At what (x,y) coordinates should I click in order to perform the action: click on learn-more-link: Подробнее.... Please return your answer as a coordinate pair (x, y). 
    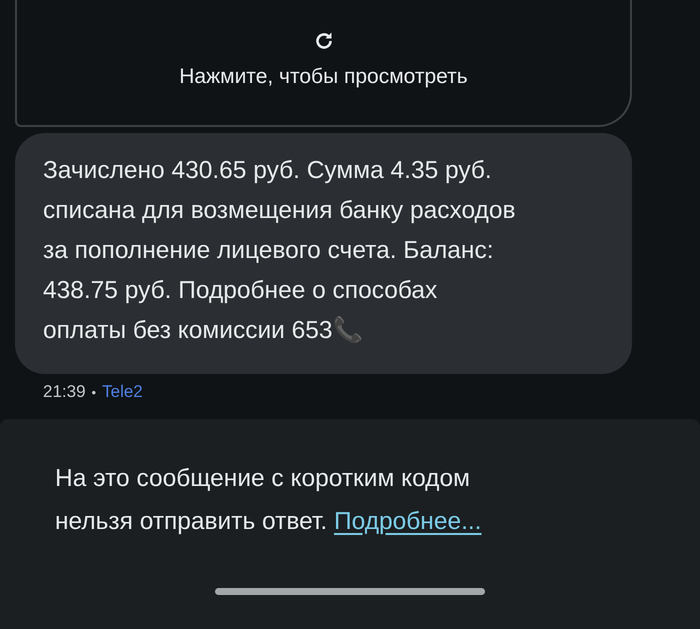
    Looking at the image, I should click on (408, 521).